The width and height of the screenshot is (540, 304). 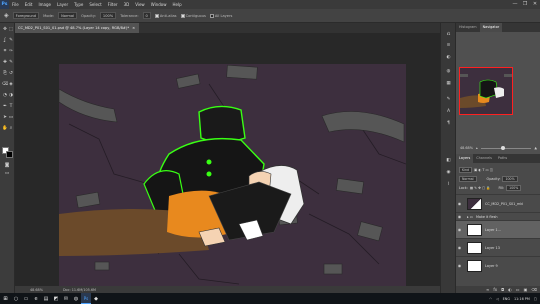 I want to click on search-icon: ○, so click(x=16, y=298).